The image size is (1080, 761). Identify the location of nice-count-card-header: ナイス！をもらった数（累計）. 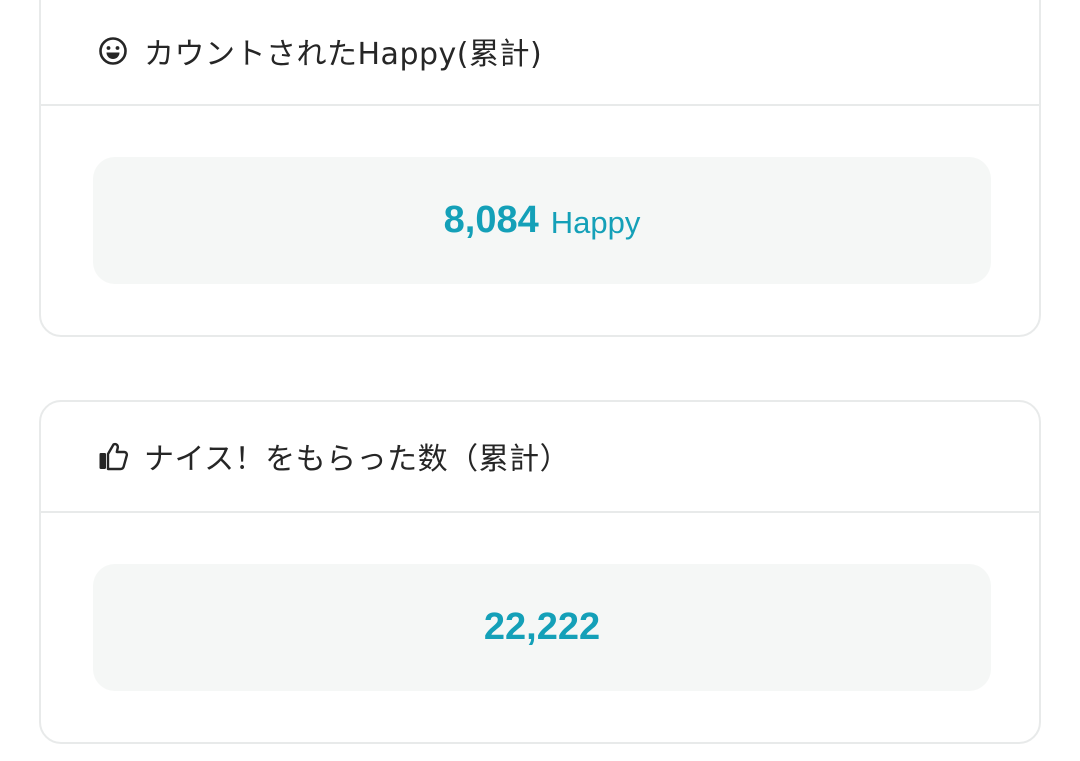
(540, 457).